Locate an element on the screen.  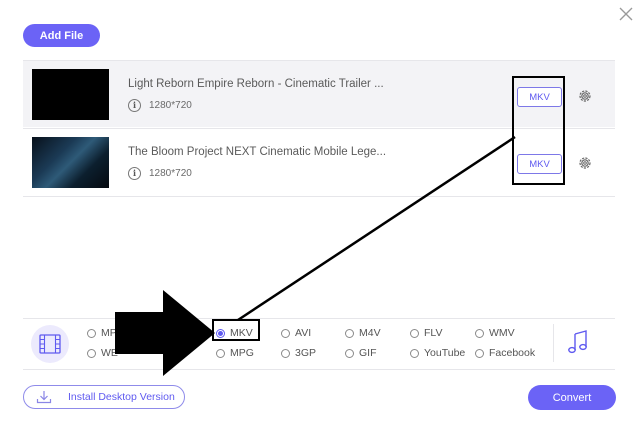
format-option: AVI is located at coordinates (296, 333).